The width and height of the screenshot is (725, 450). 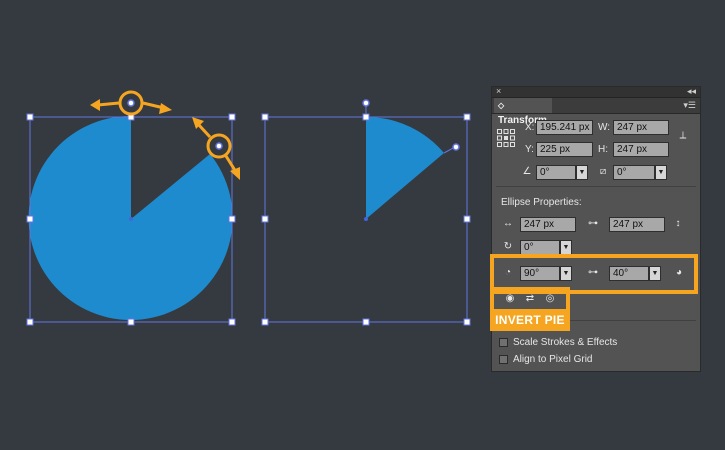 What do you see at coordinates (508, 246) in the screenshot?
I see `ellipse-rotate-icon: ↻` at bounding box center [508, 246].